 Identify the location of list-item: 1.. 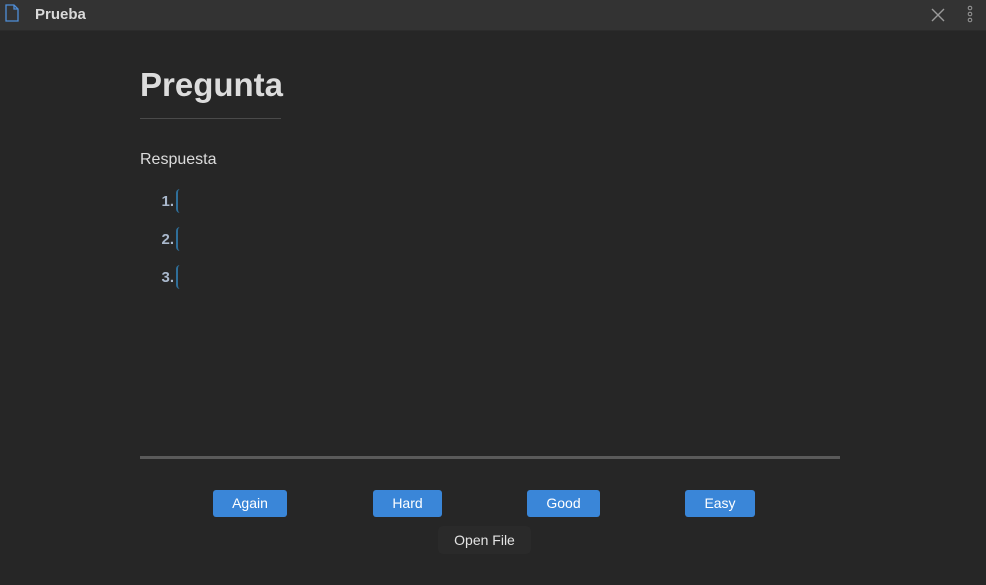
(250, 202).